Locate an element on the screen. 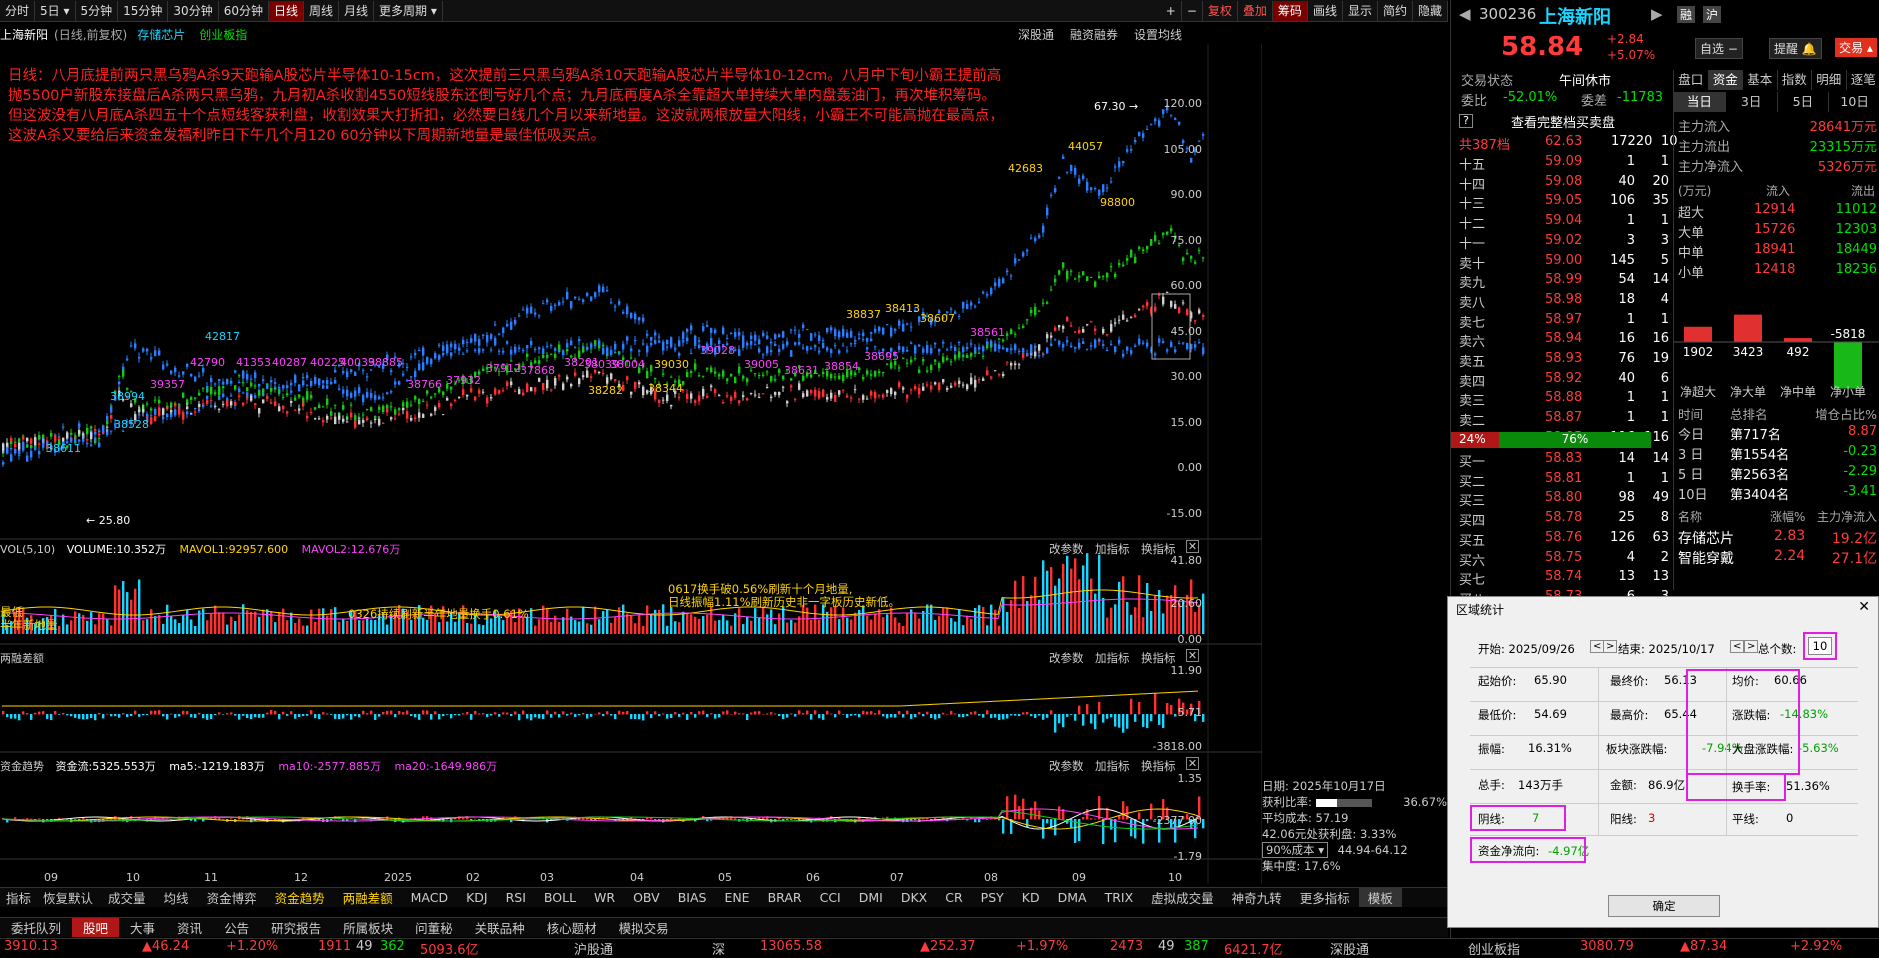 The height and width of the screenshot is (958, 1879). fund-tab: 基本 is located at coordinates (1760, 80).